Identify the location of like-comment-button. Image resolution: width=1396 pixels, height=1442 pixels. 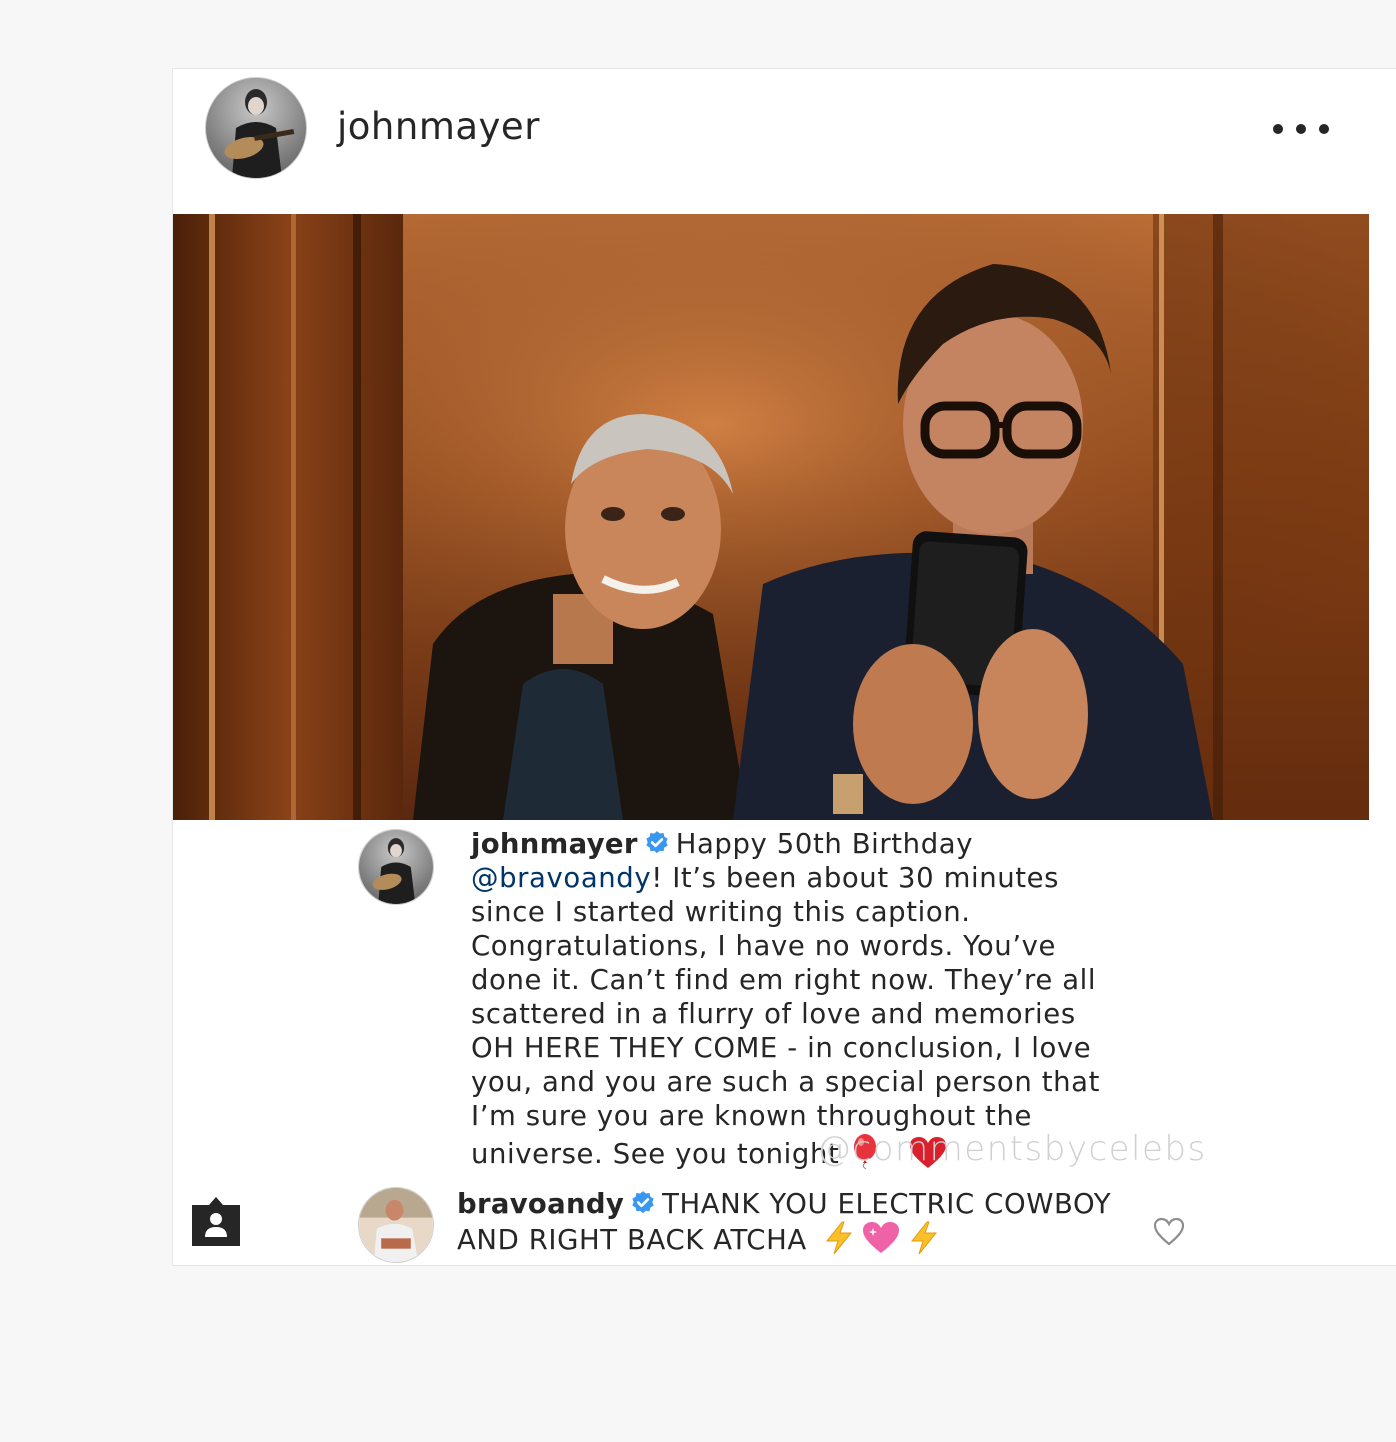
(1169, 1232).